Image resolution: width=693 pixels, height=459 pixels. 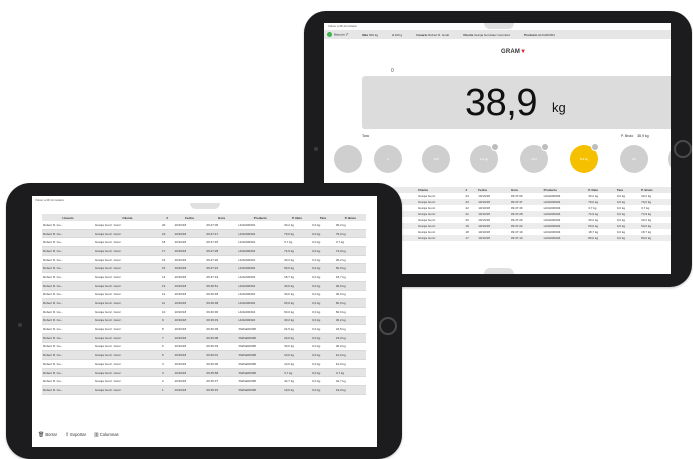 I want to click on export-label: Exportar, so click(x=78, y=434).